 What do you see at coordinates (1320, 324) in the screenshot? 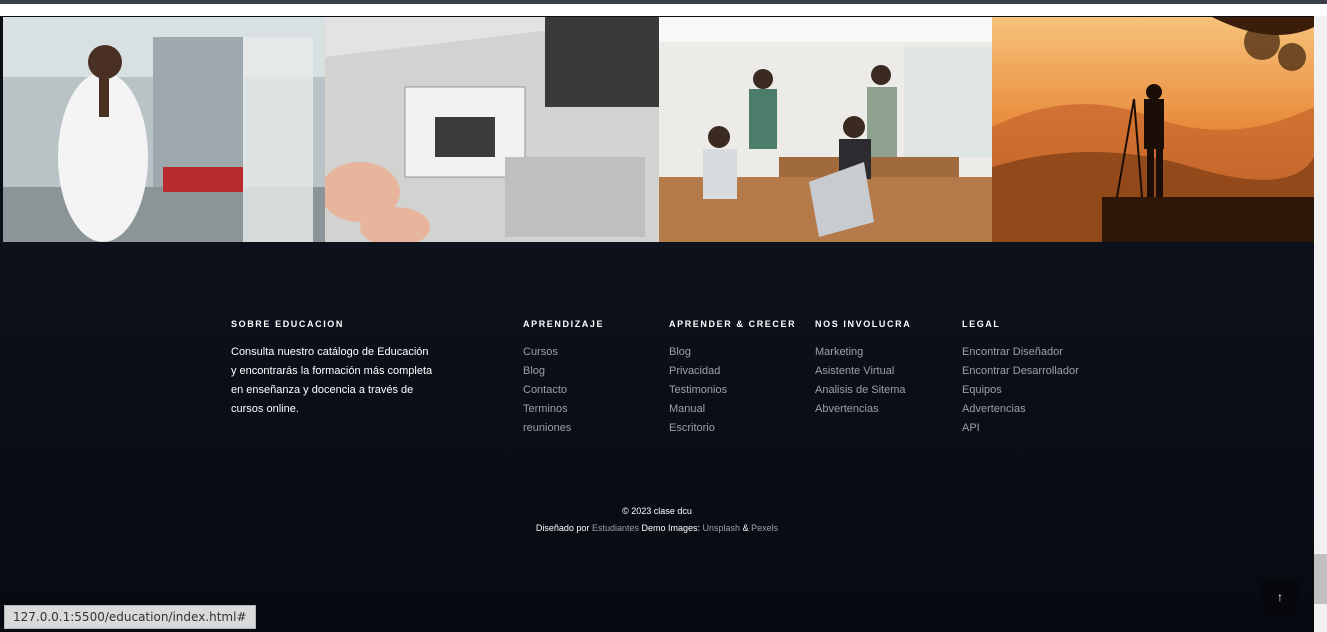
I see `vertical-scrollbar` at bounding box center [1320, 324].